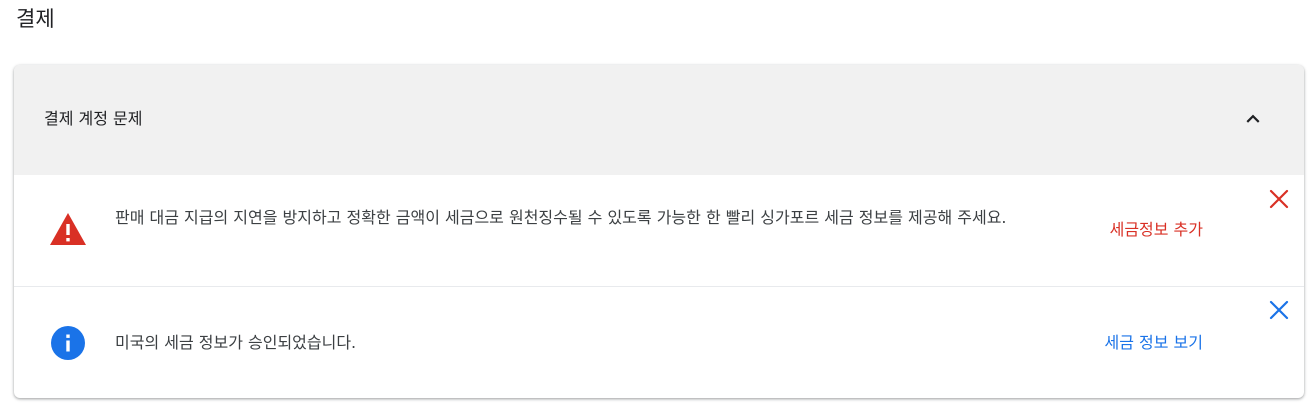 The image size is (1314, 412). What do you see at coordinates (1156, 230) in the screenshot?
I see `add-tax-info-link: 세금정보 추가` at bounding box center [1156, 230].